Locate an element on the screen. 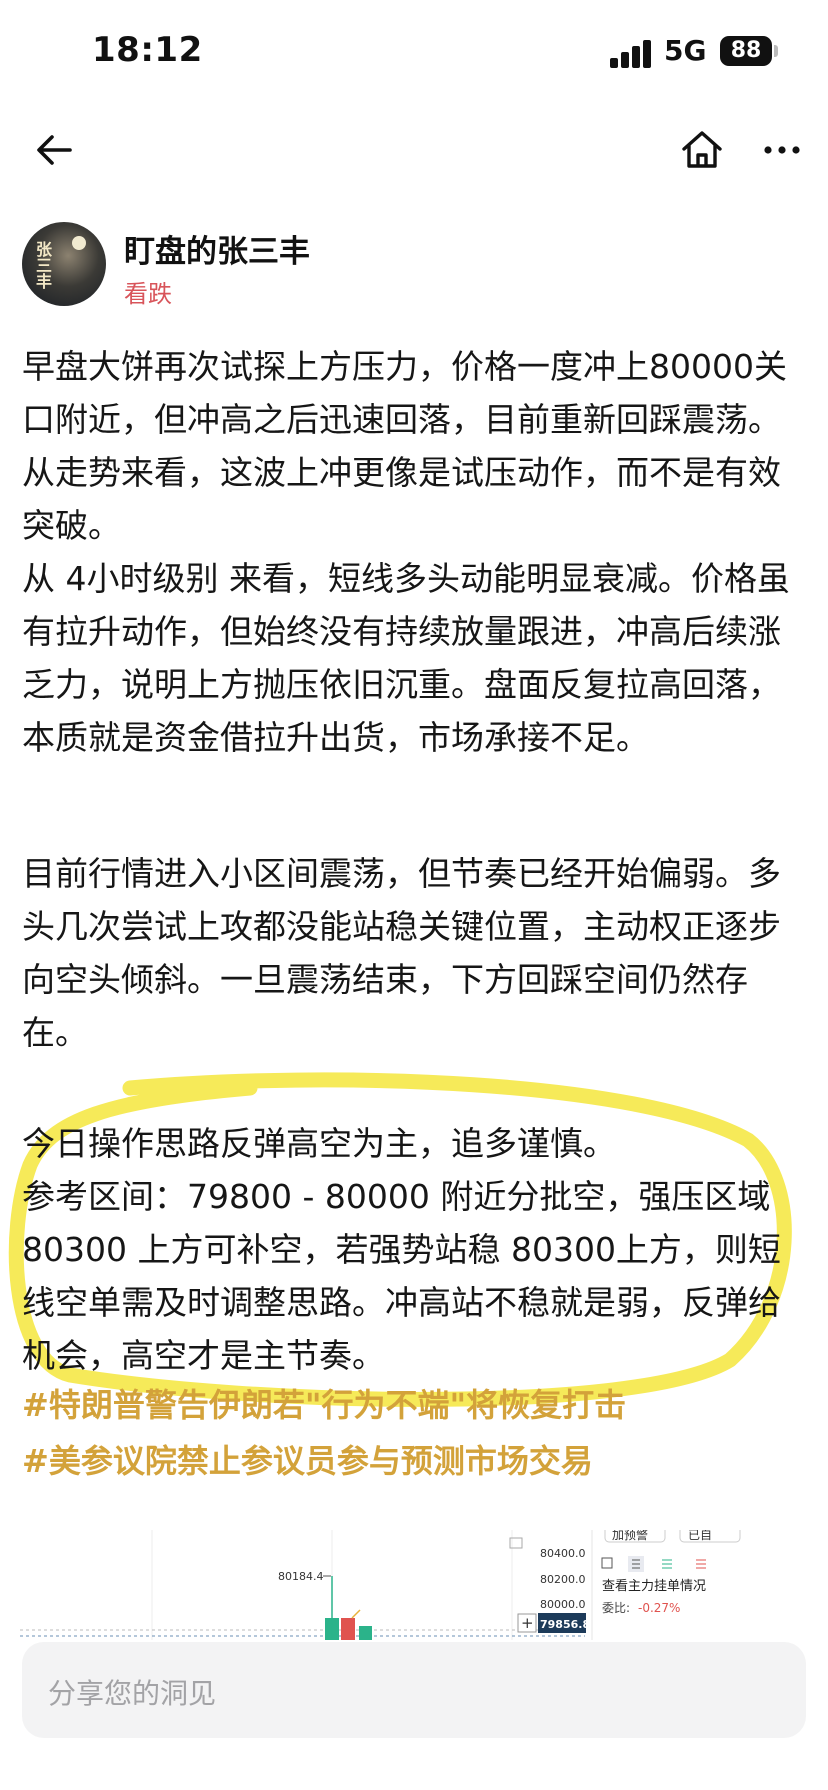 The image size is (828, 1790). back-arrow-icon is located at coordinates (54, 150).